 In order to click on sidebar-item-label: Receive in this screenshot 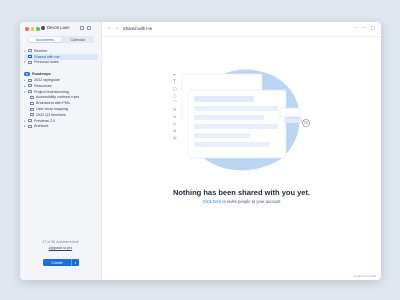, I will do `click(41, 50)`.